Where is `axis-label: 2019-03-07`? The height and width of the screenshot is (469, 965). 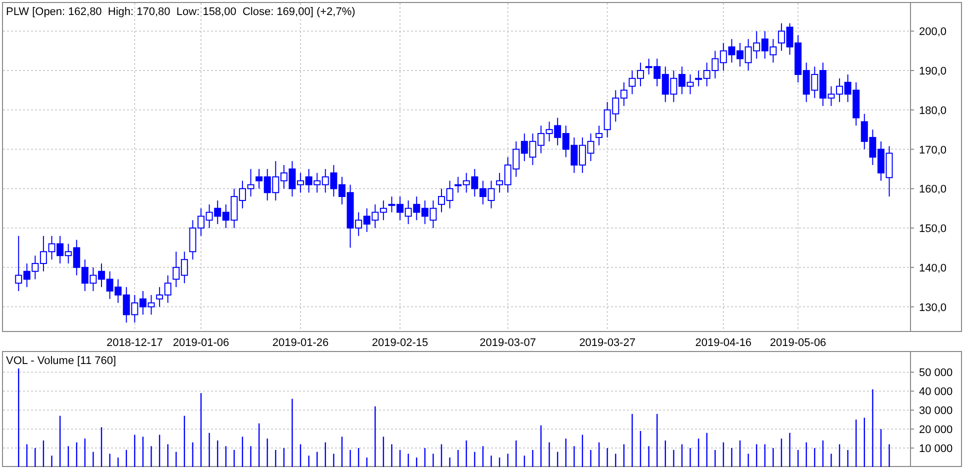
axis-label: 2019-03-07 is located at coordinates (508, 343).